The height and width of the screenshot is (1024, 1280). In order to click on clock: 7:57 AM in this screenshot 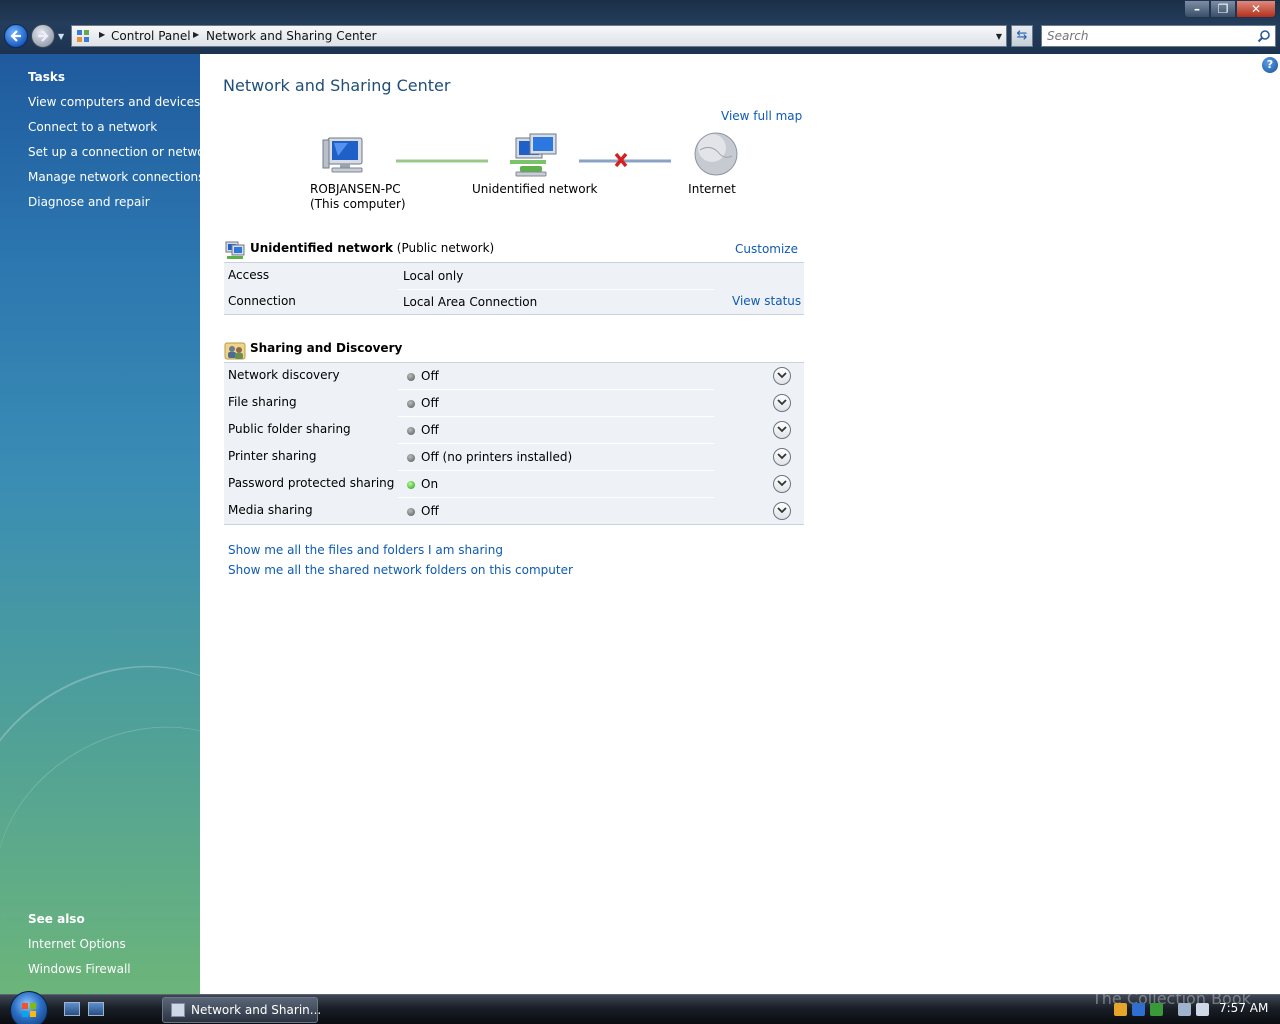, I will do `click(1243, 1008)`.